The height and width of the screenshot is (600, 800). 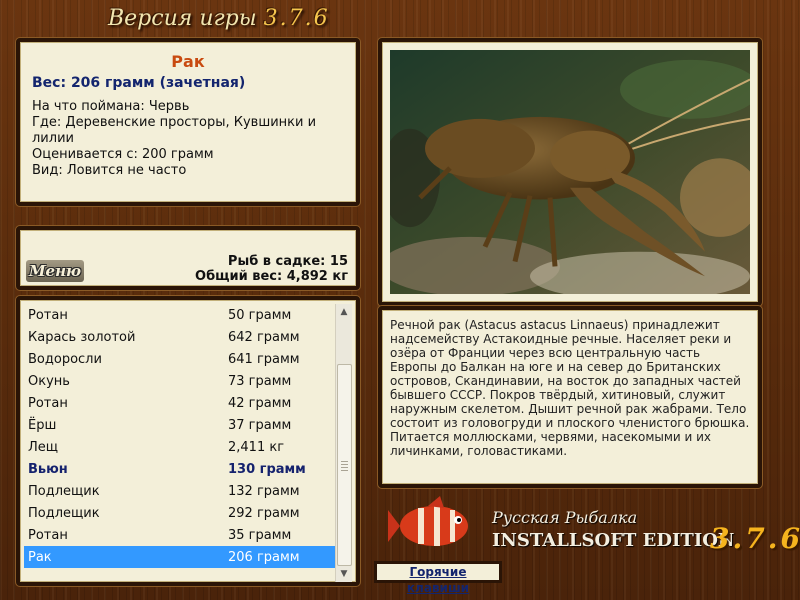 What do you see at coordinates (264, 337) in the screenshot?
I see `fish-weight-cell: 642 грамм` at bounding box center [264, 337].